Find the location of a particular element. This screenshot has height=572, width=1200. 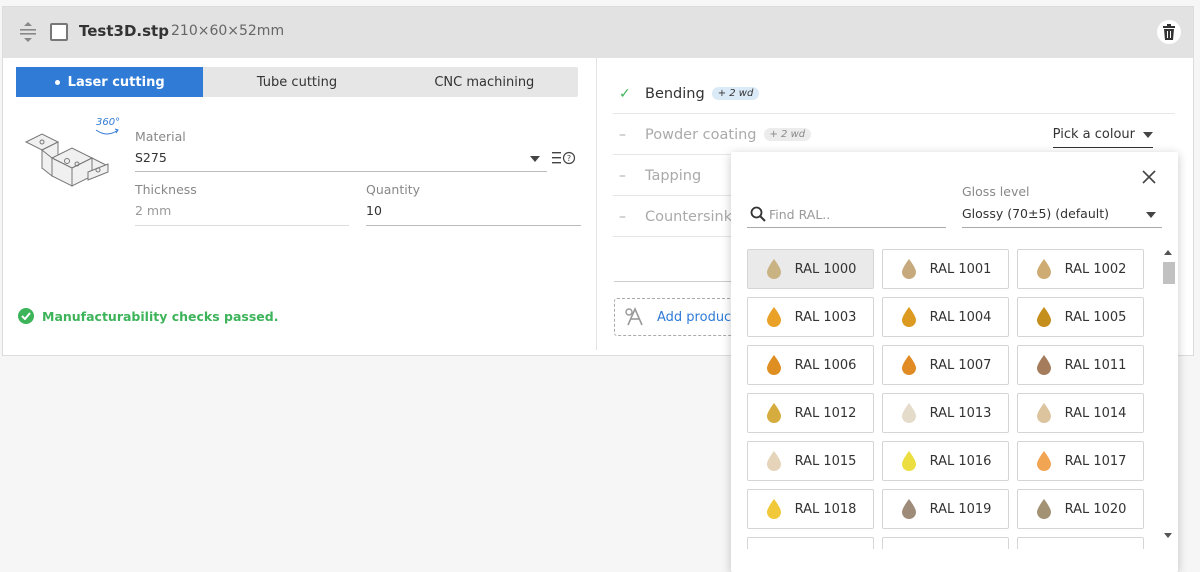

pick-colour-label: Pick a colour is located at coordinates (1093, 134).